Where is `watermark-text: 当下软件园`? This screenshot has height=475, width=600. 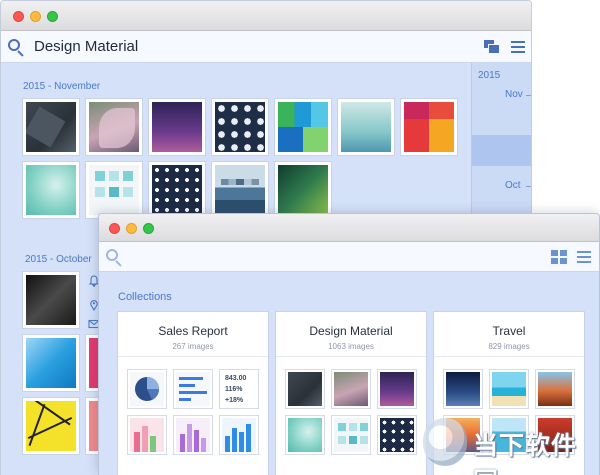 watermark-text: 当下软件园 is located at coordinates (525, 453).